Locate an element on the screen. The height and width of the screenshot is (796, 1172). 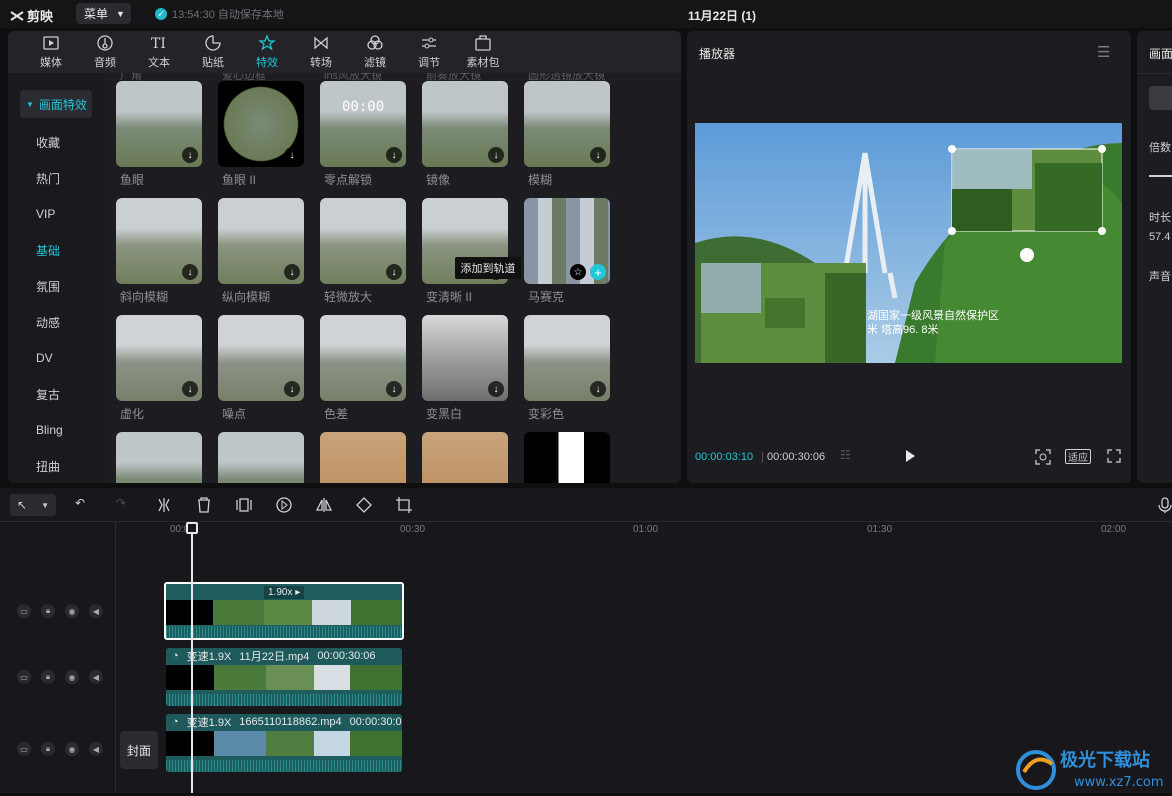
screenshot-icon is located at coordinates (1043, 457).